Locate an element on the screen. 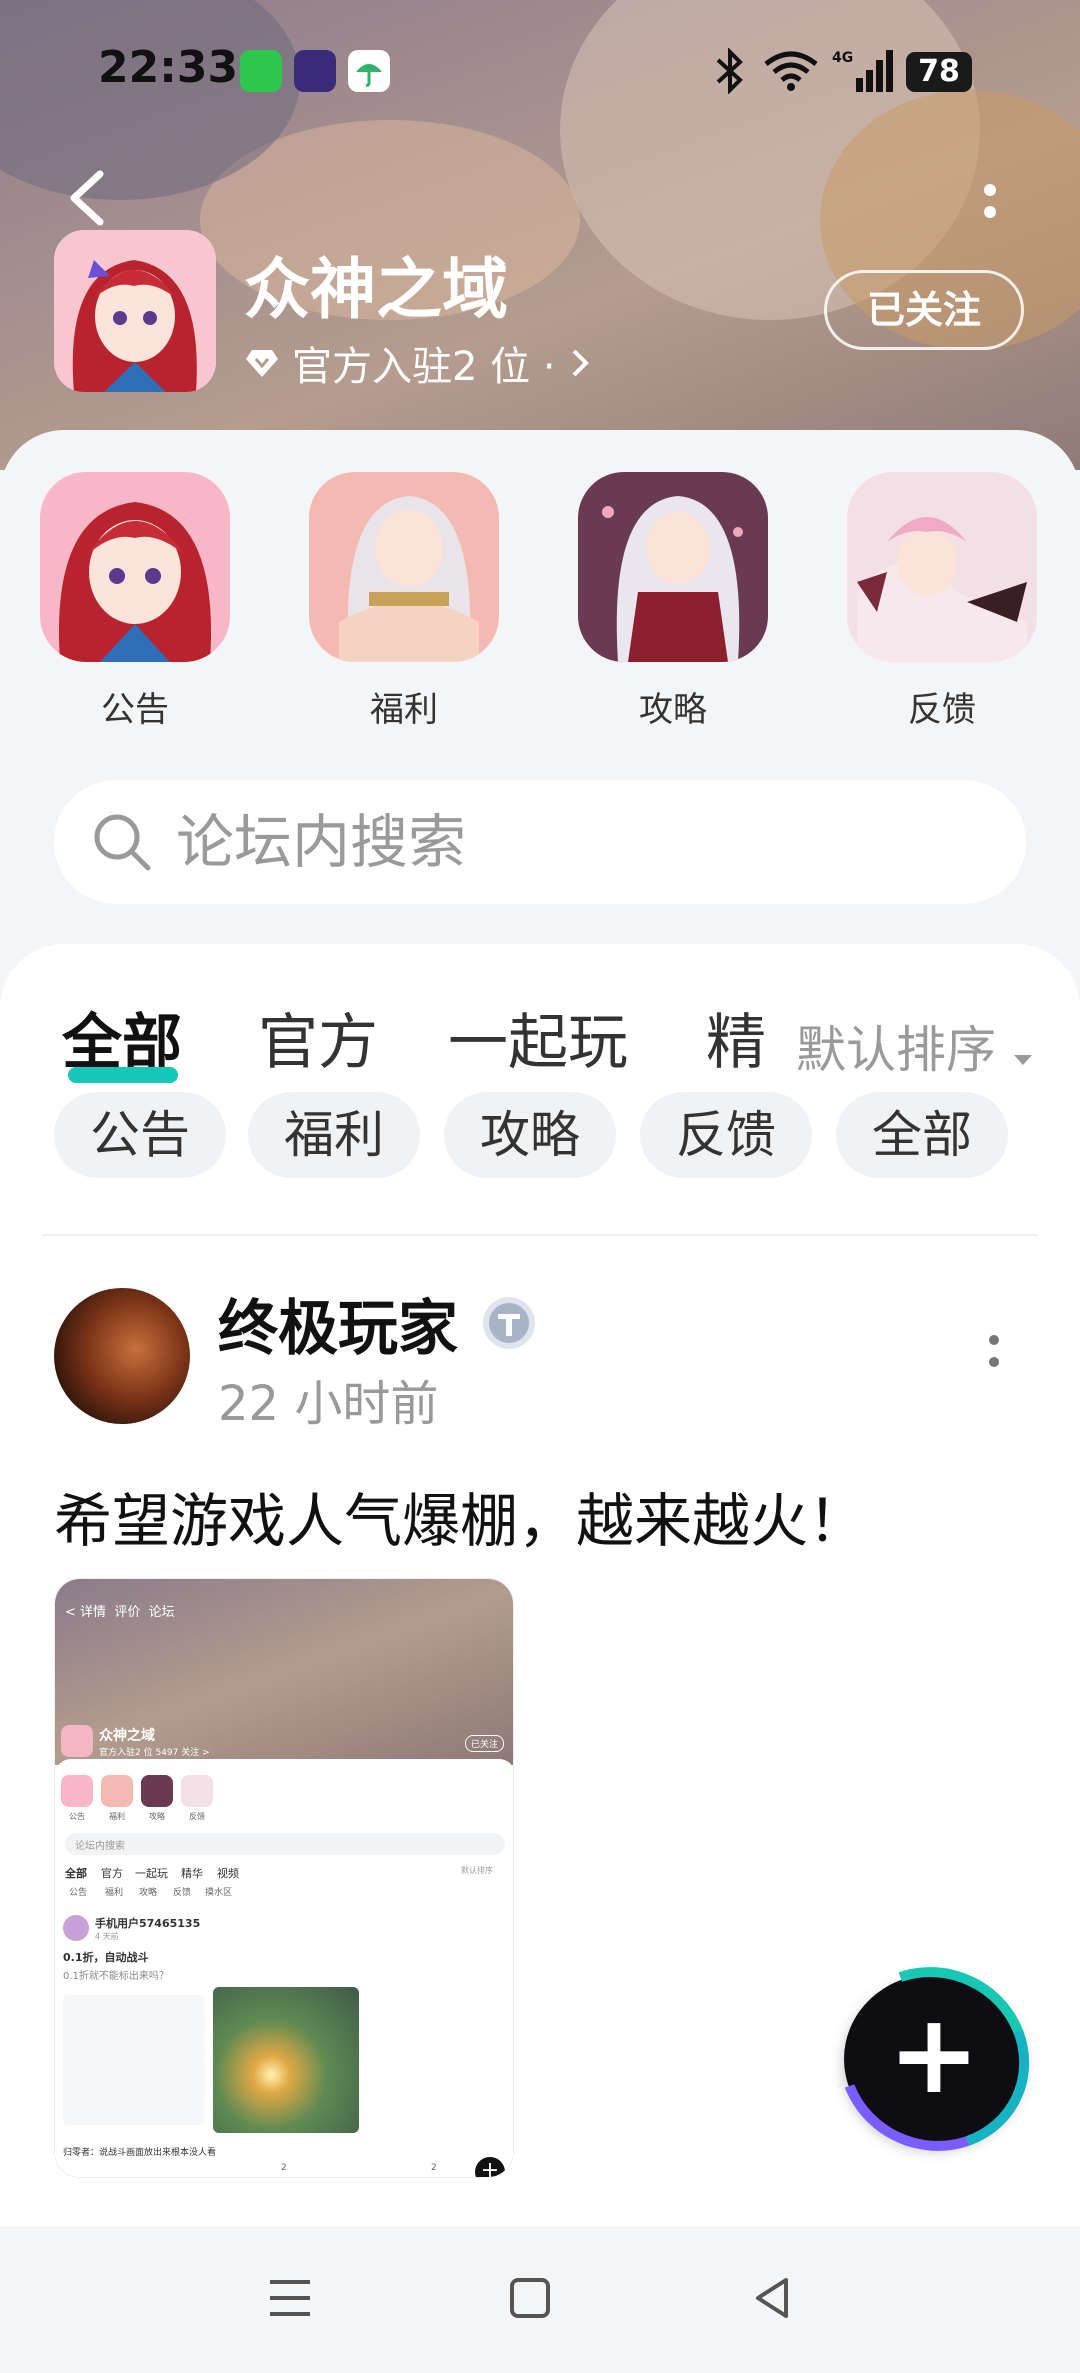  user-level-badge-icon is located at coordinates (509, 1323).